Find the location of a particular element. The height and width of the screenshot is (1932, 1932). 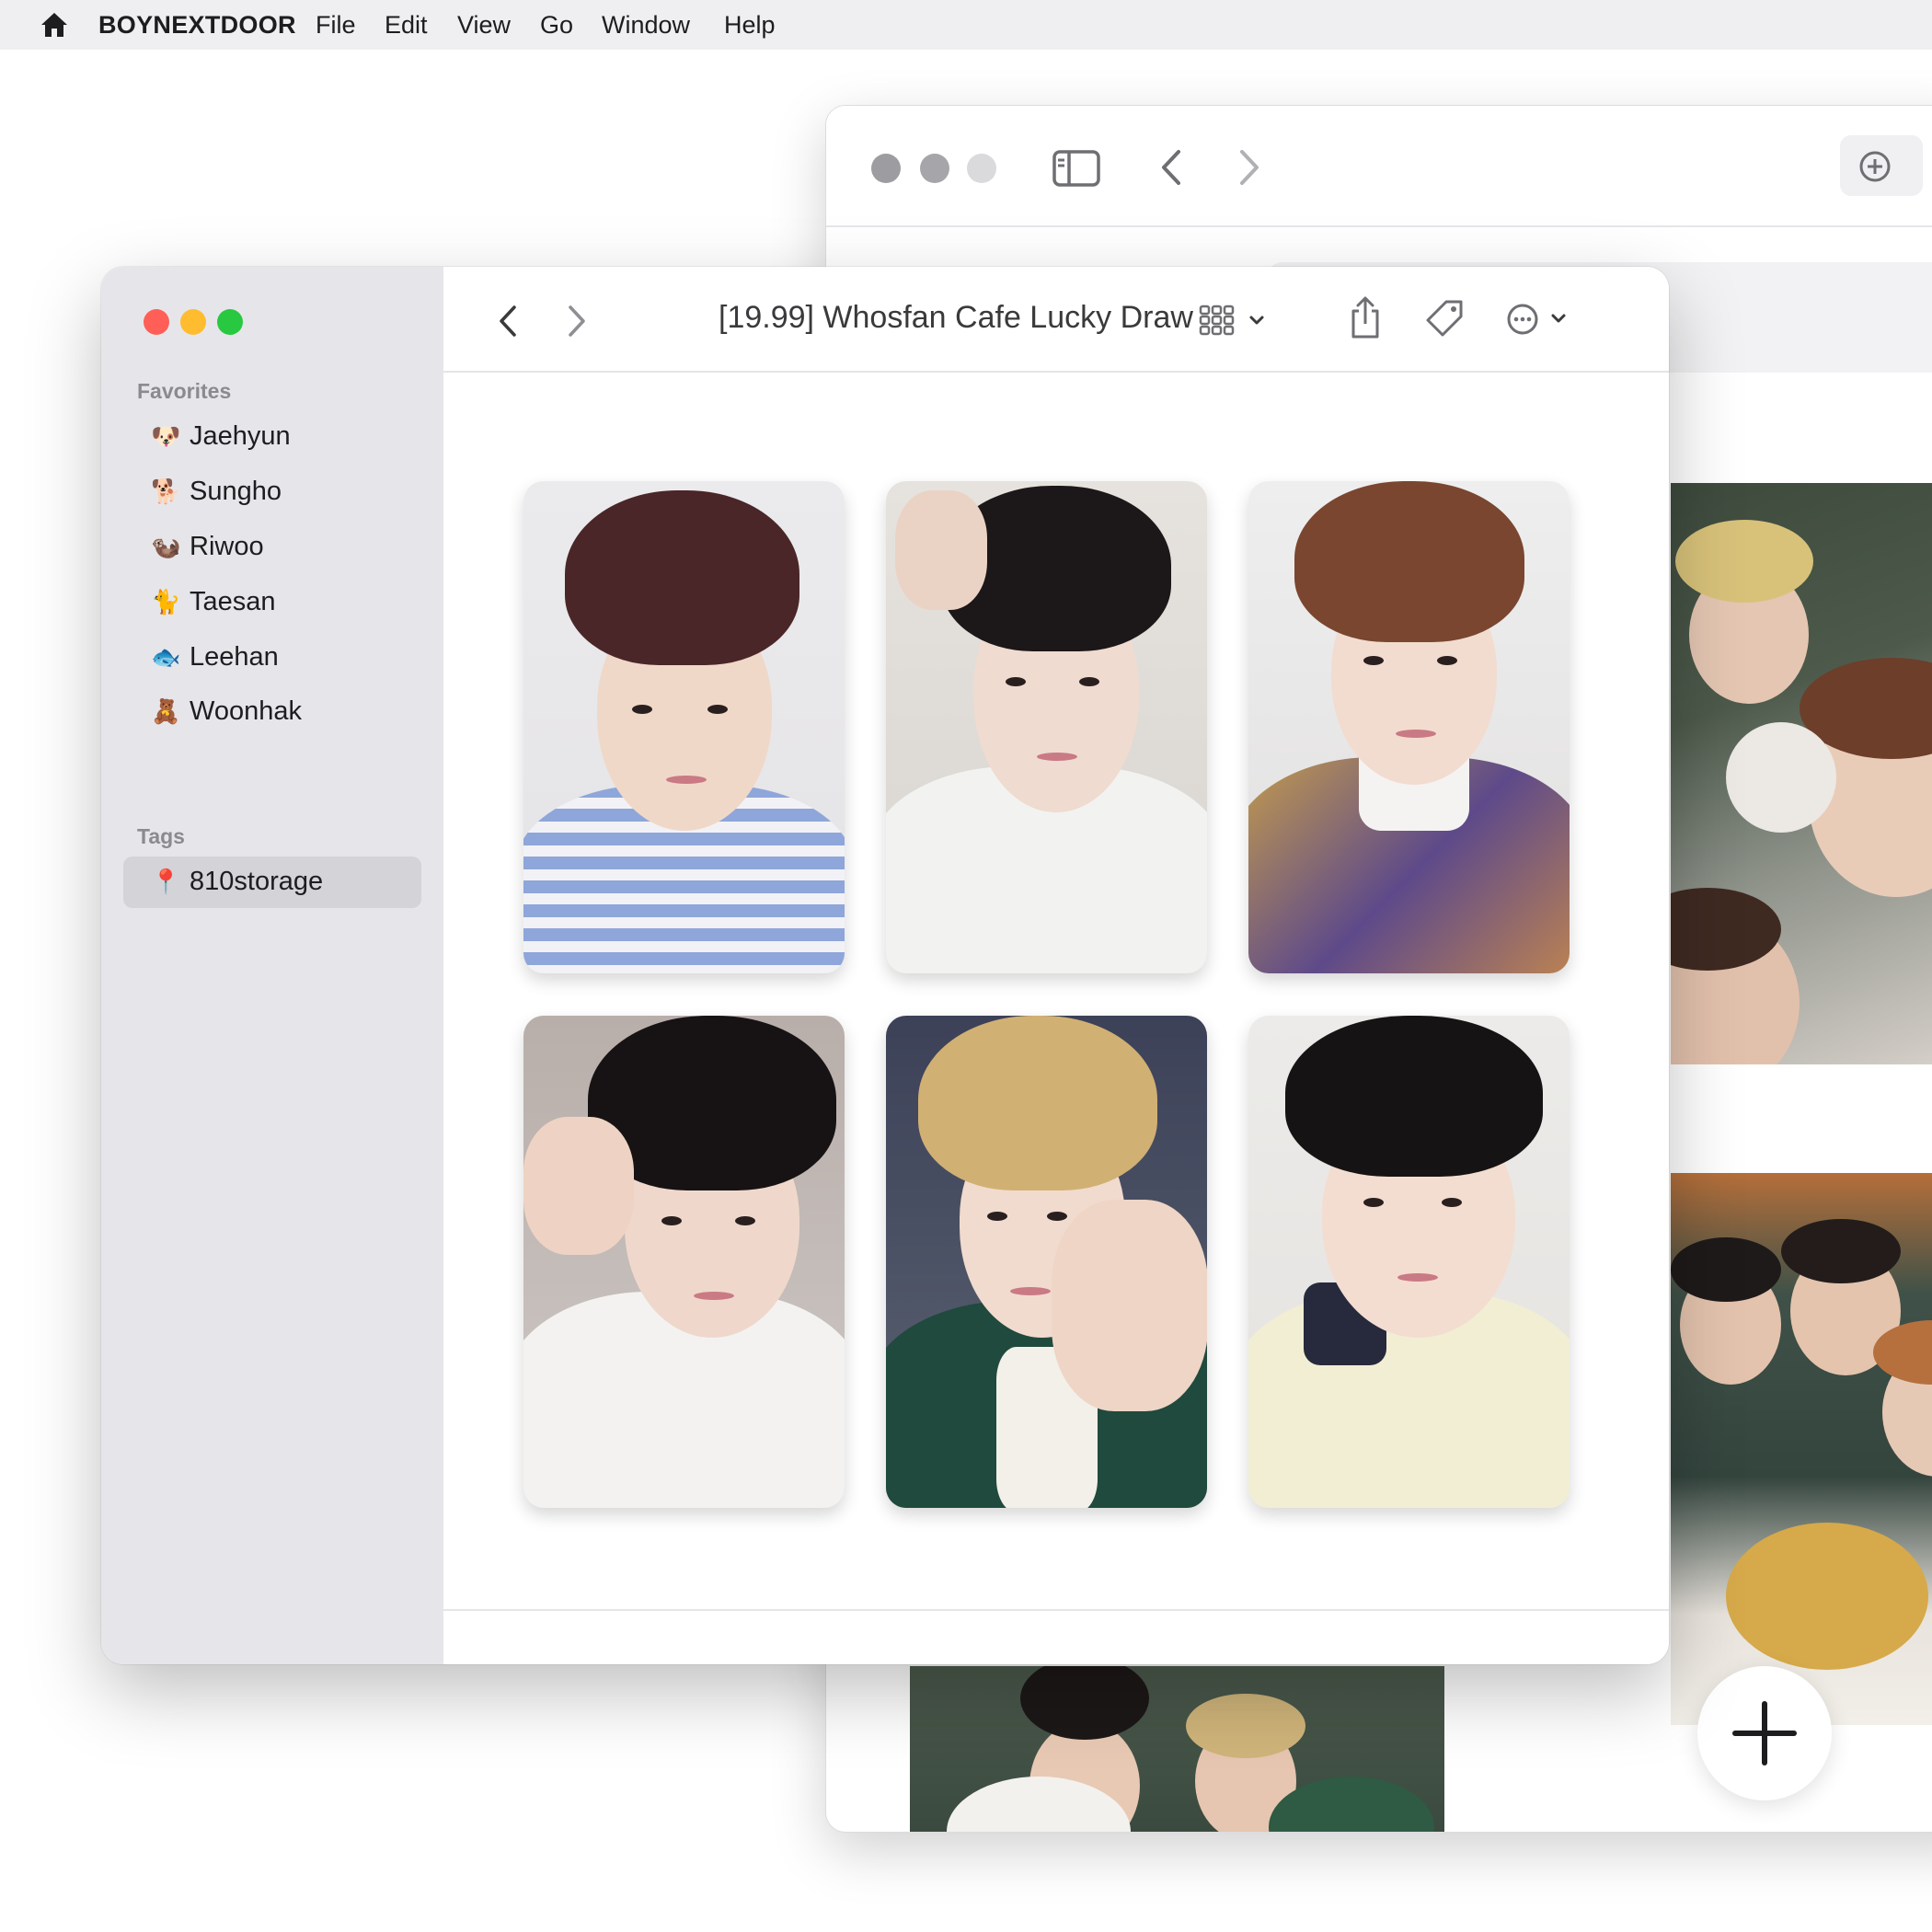

sidebar-item-woonhak: 🧸 Woonhak is located at coordinates (272, 712).